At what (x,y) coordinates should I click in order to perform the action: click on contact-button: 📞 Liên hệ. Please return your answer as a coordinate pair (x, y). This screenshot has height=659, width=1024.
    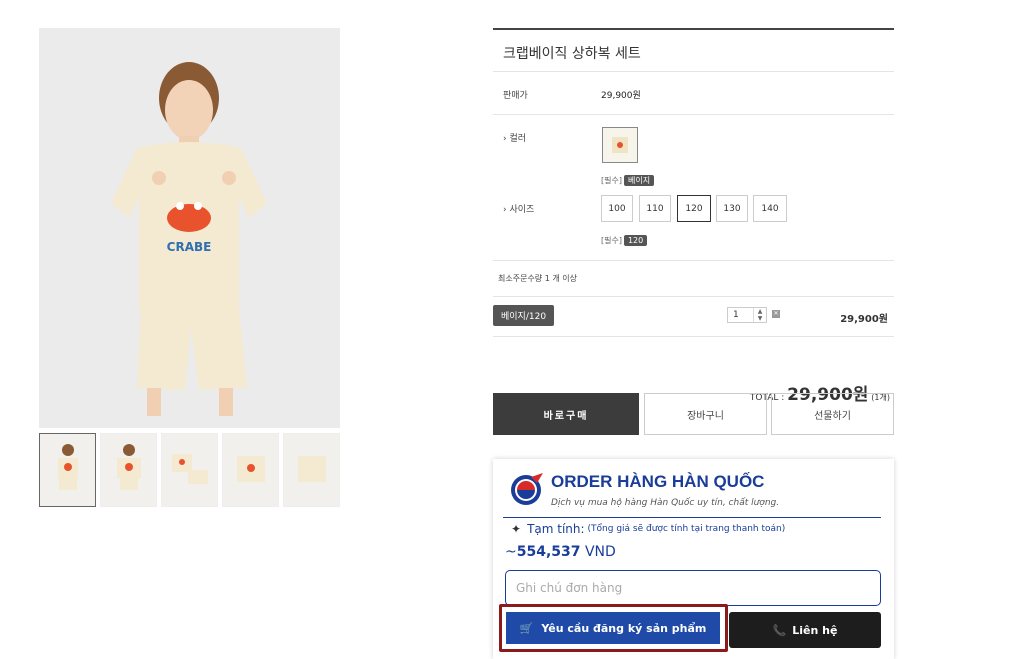
    Looking at the image, I should click on (805, 630).